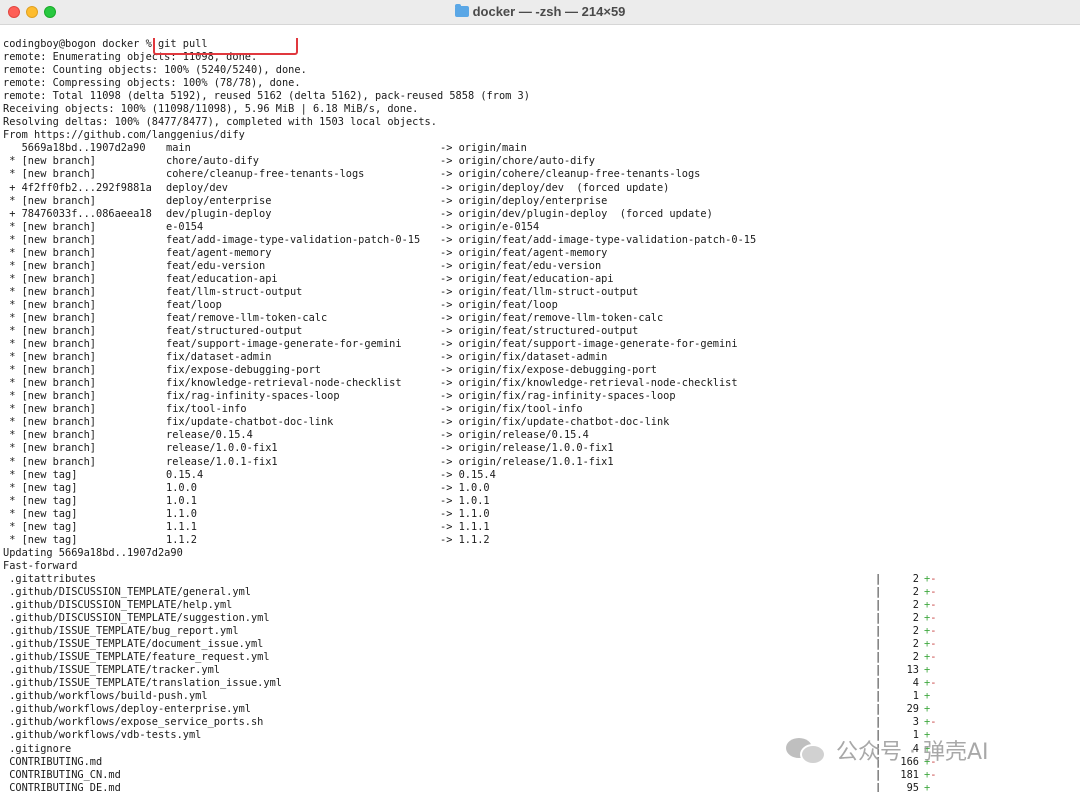 The image size is (1080, 792). What do you see at coordinates (558, 396) in the screenshot?
I see `ref-target: -> origin/fix/rag-infinity-spaces-loop` at bounding box center [558, 396].